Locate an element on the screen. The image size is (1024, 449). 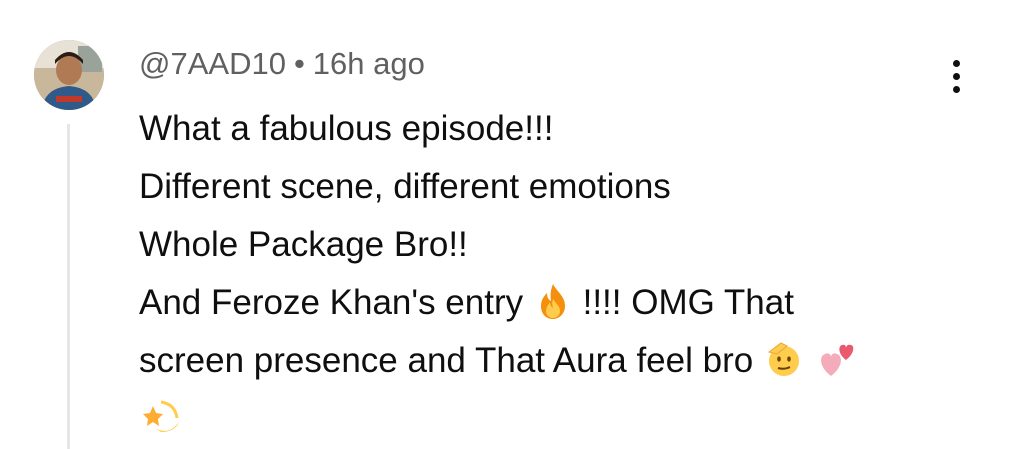
comment-line: screen presence and That Aura feel bro is located at coordinates (549, 361).